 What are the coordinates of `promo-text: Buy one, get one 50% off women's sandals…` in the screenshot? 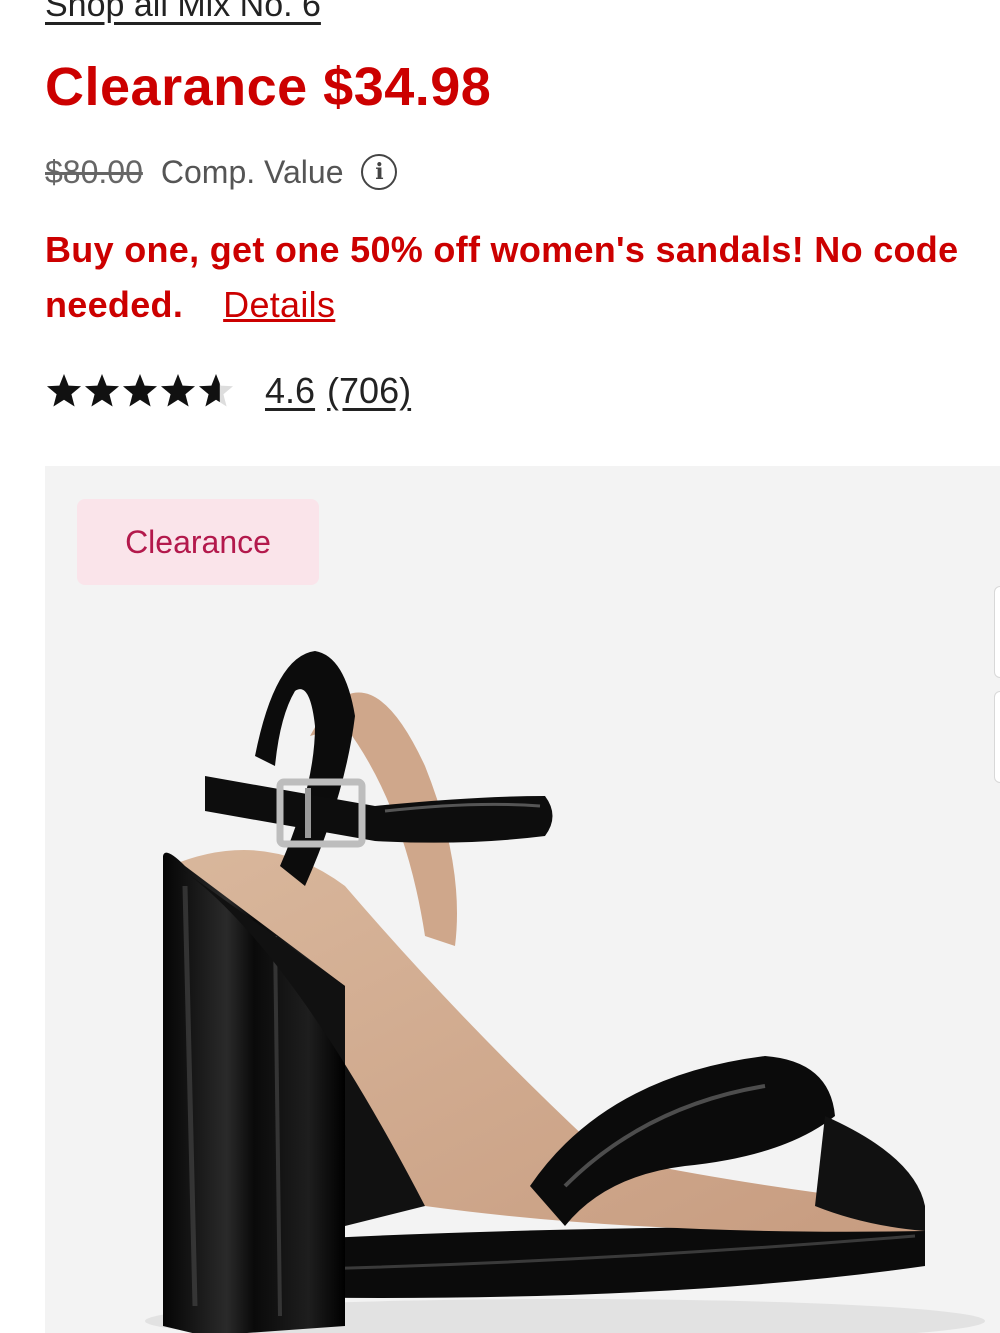 It's located at (502, 277).